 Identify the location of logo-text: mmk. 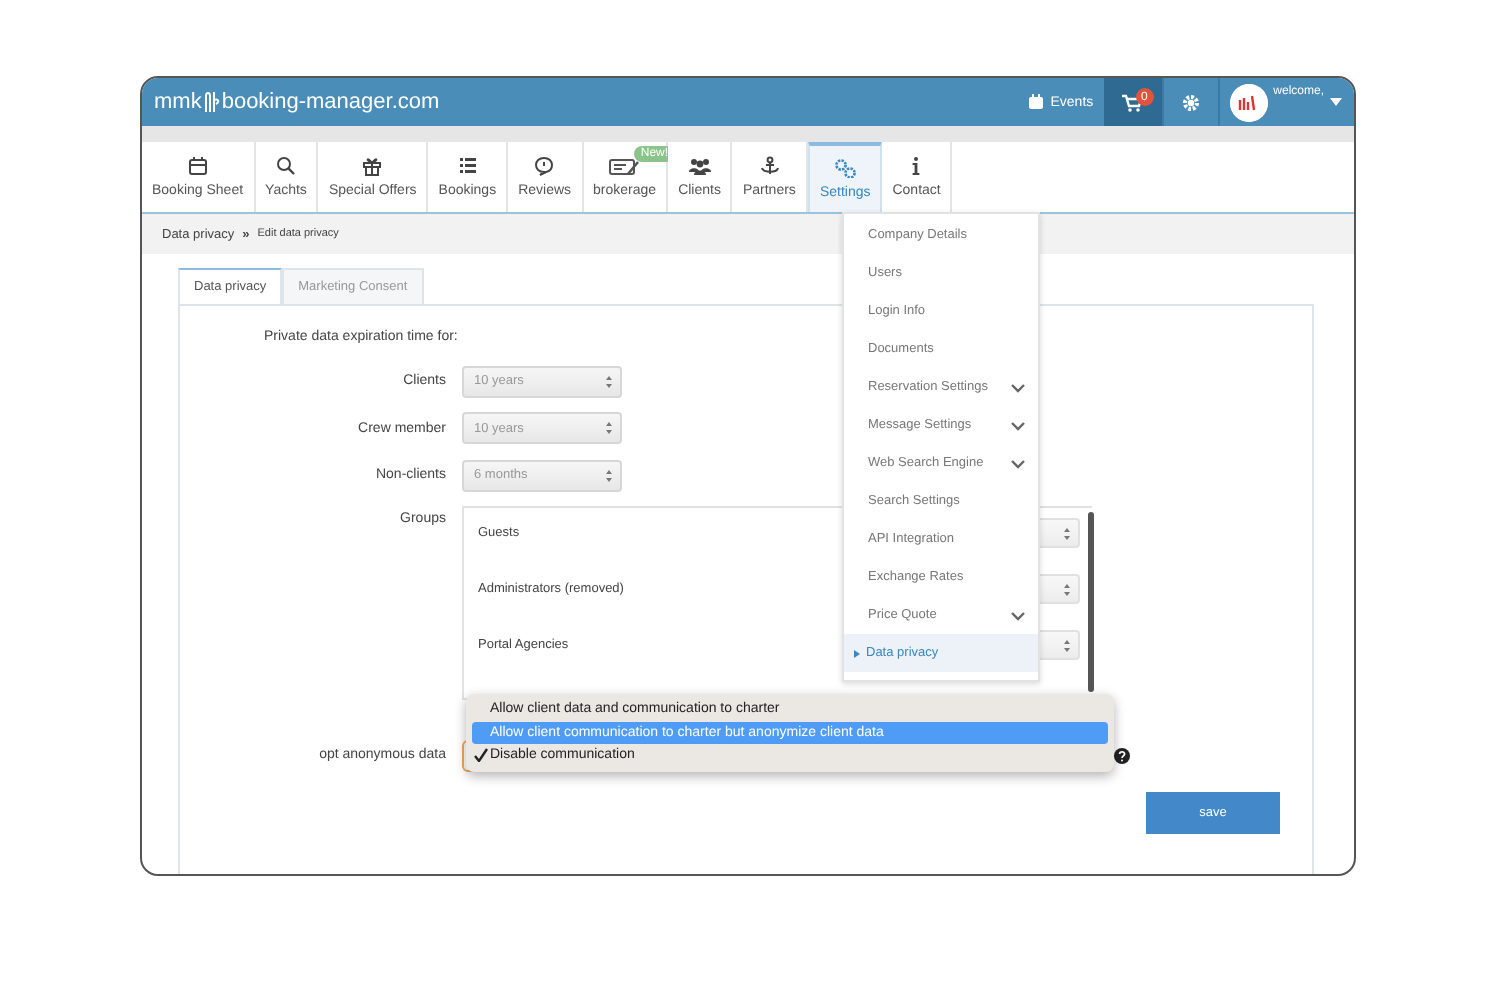
(178, 102).